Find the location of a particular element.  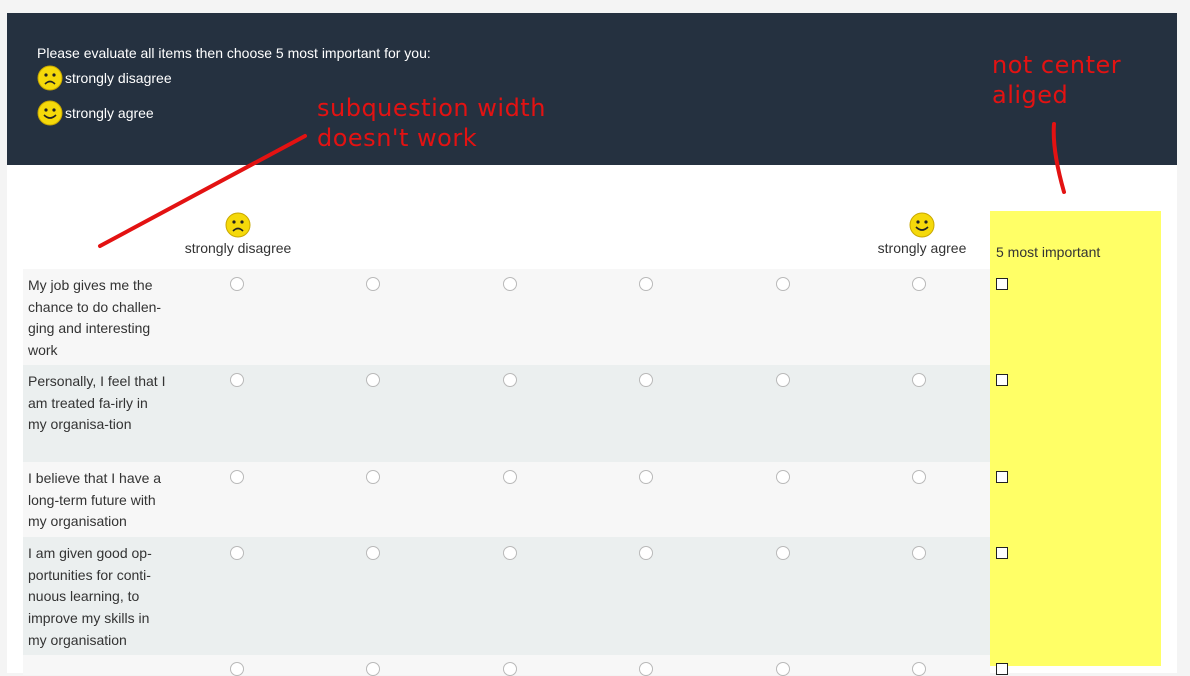

arrow-line-center is located at coordinates (1058, 158).